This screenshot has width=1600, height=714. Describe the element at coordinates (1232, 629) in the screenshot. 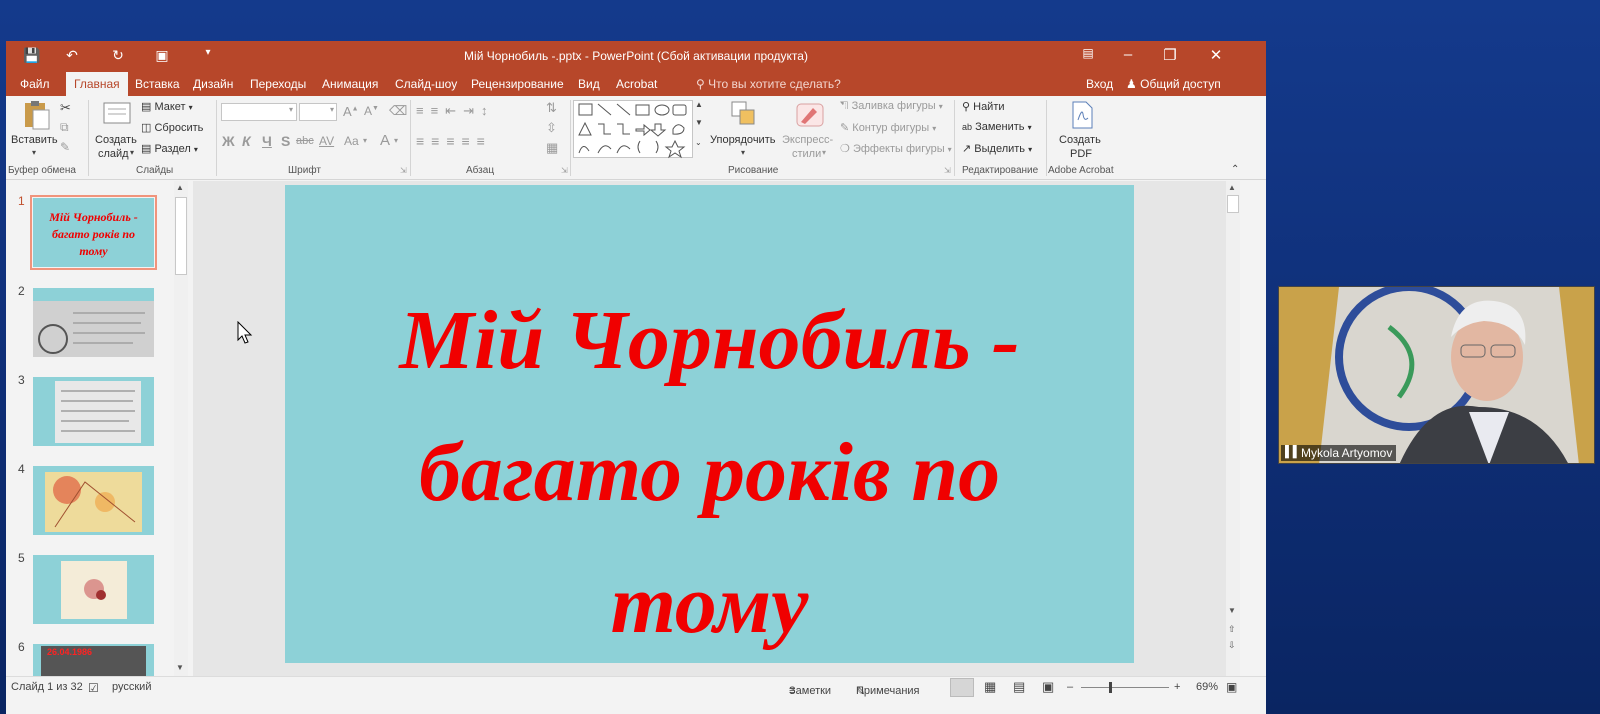

I see `previous-slide-icon: ⇧` at that location.